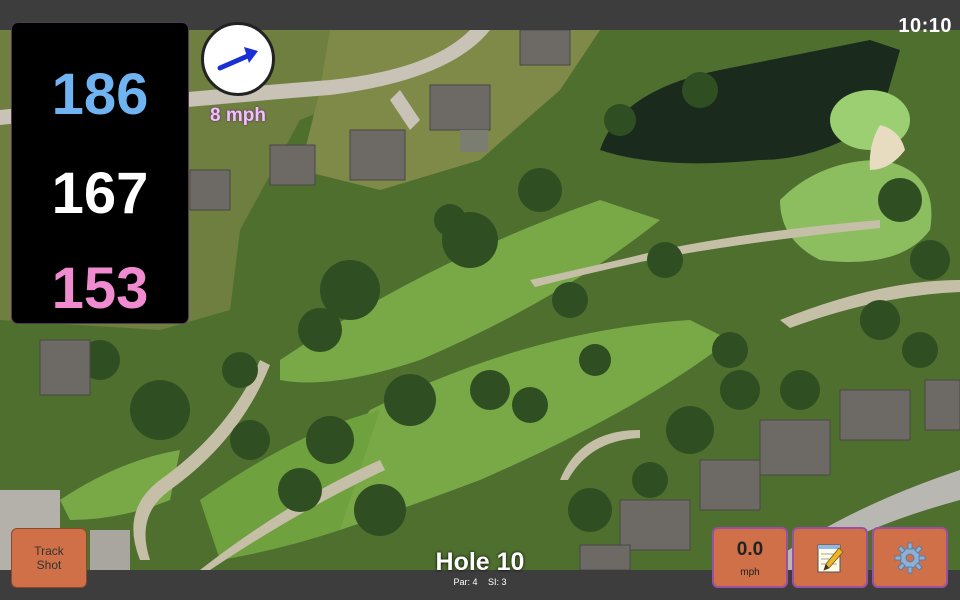  I want to click on settings-button, so click(910, 557).